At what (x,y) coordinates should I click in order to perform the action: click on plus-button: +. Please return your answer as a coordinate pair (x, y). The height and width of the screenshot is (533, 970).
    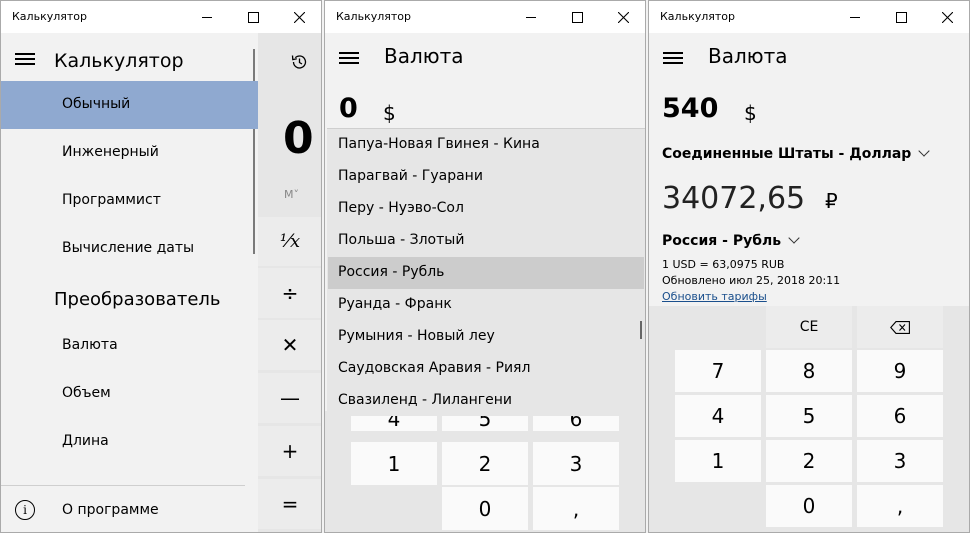
    Looking at the image, I should click on (289, 451).